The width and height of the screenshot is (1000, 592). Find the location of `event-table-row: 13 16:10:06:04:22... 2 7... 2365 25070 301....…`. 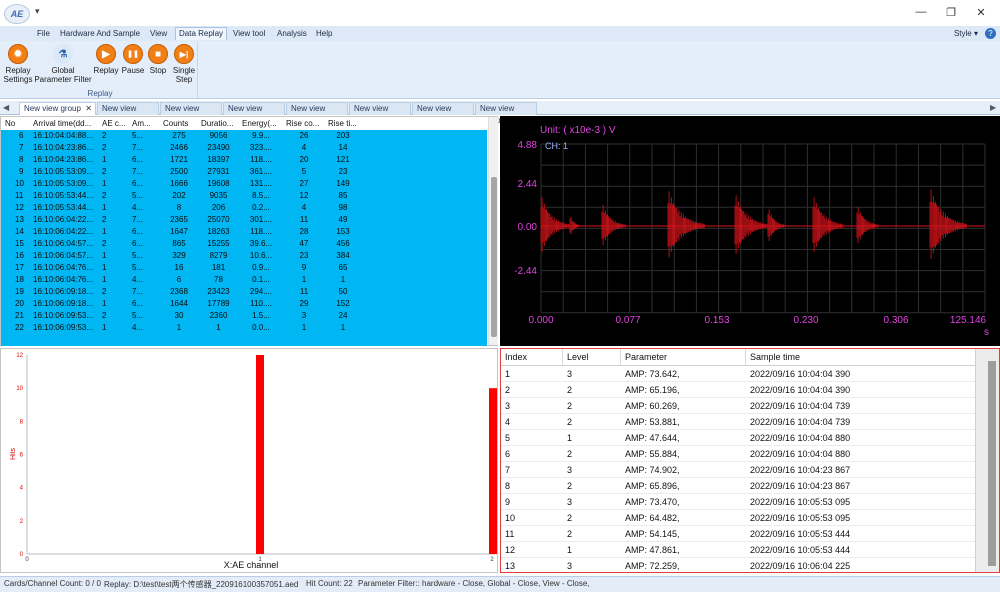

event-table-row: 13 16:10:06:04:22... 2 7... 2365 25070 301....… is located at coordinates (244, 220).